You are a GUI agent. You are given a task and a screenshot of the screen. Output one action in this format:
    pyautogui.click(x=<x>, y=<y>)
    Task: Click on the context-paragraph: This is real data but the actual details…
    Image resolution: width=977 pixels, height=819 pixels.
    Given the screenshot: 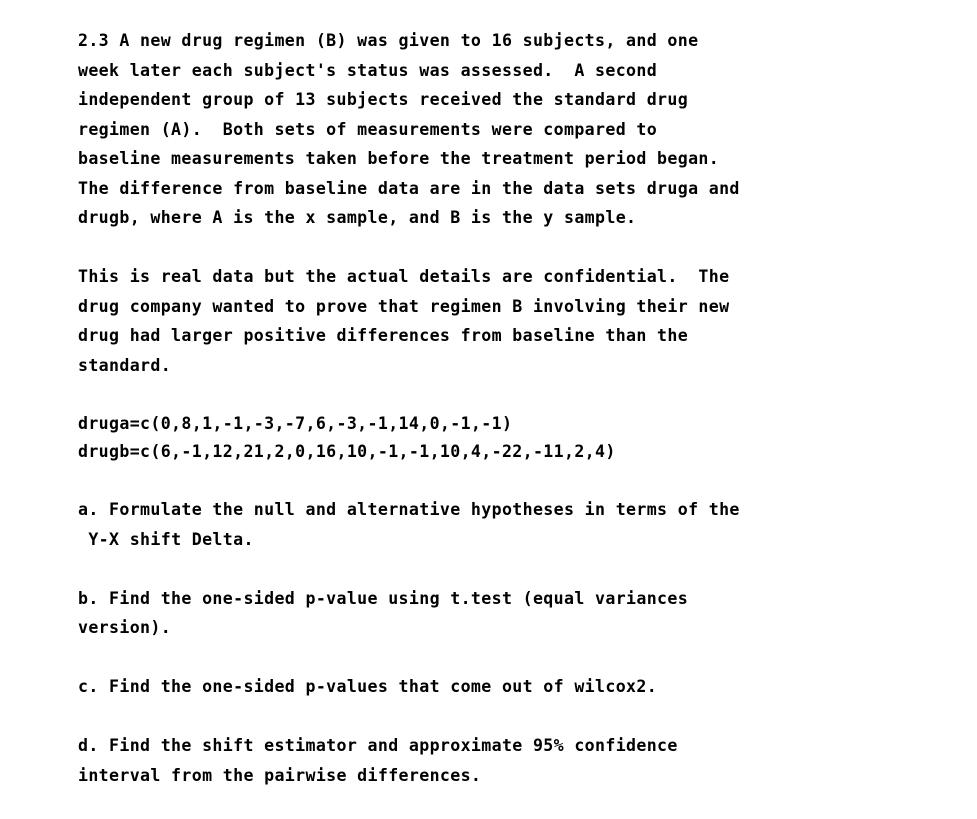 What is the action you would take?
    pyautogui.click(x=404, y=321)
    